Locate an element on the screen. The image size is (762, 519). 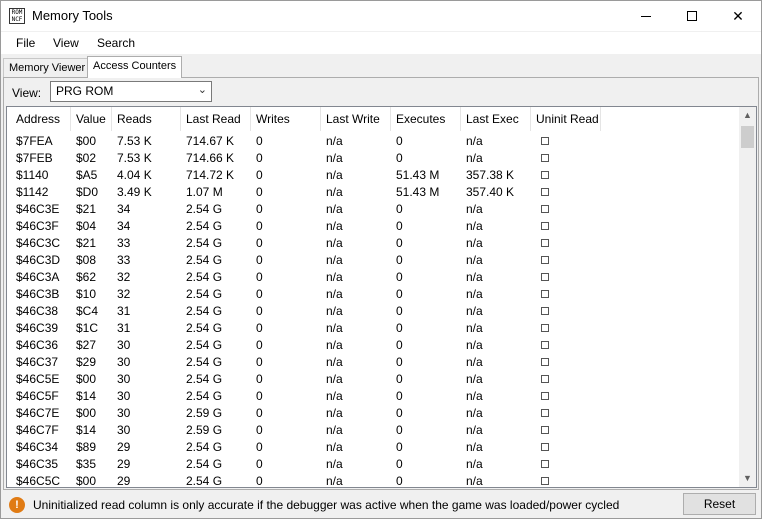
table-row: $46C3F $04 34 2.54 G 0 n/a 0 n/a is located at coordinates (374, 225).